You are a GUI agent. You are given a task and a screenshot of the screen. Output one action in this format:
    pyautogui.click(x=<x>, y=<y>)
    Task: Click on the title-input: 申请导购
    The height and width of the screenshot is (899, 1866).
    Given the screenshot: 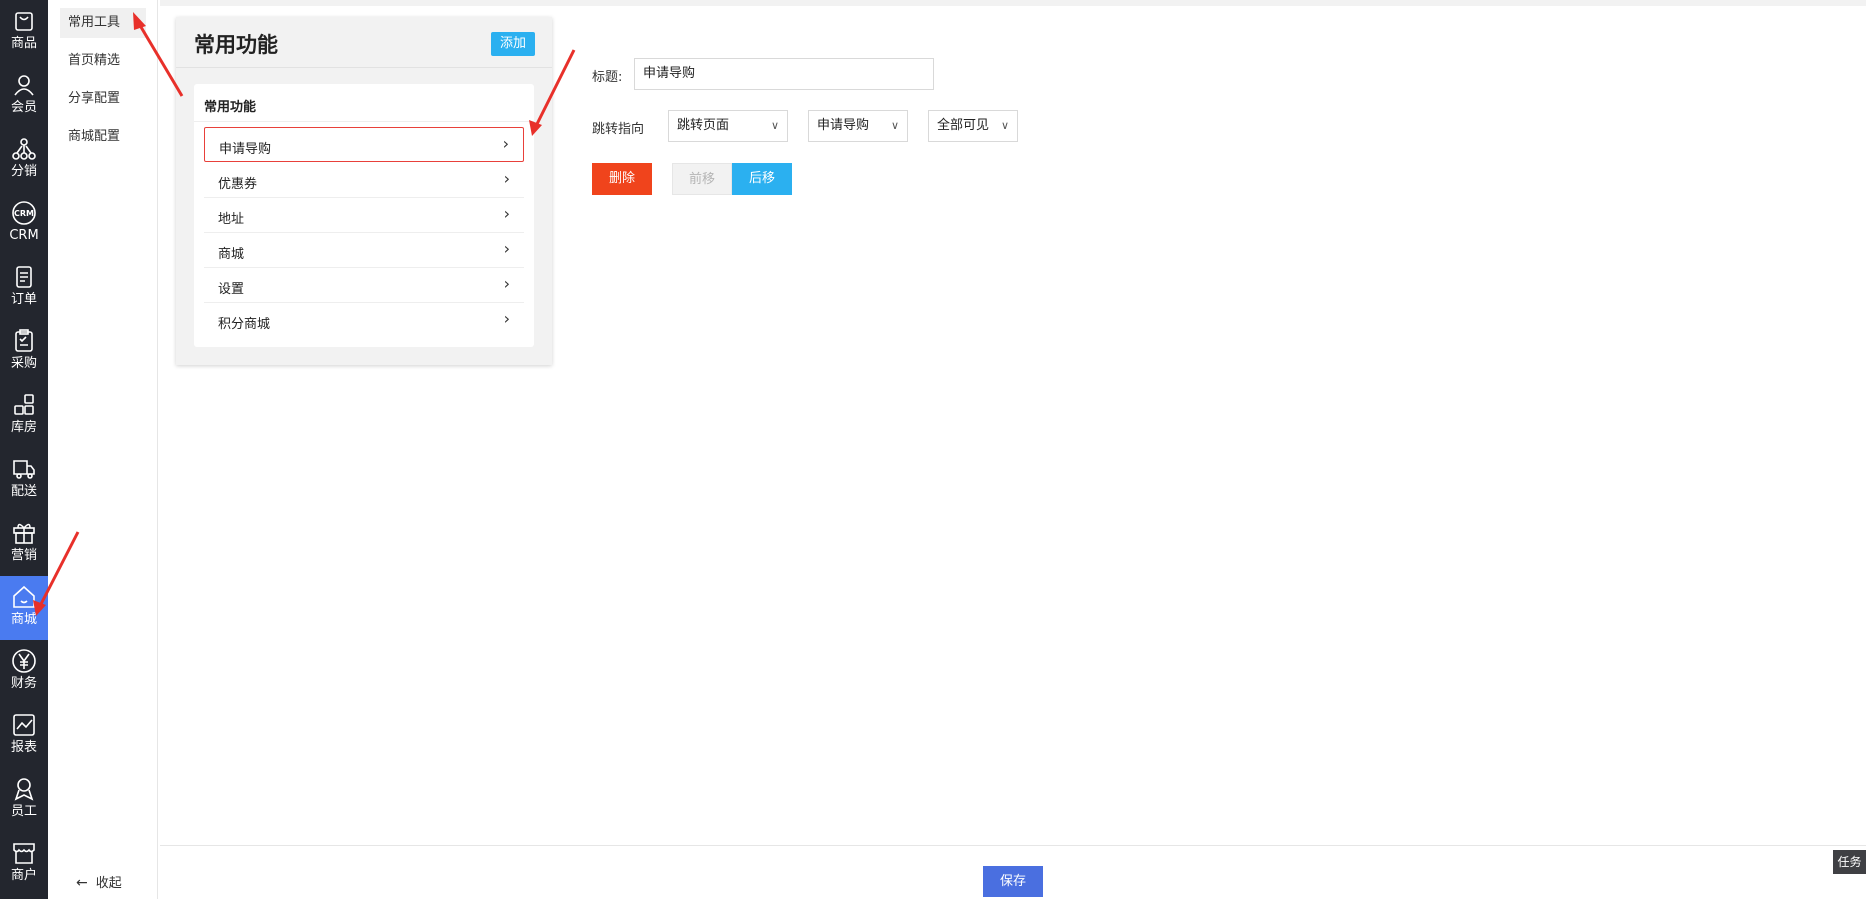 What is the action you would take?
    pyautogui.click(x=784, y=74)
    